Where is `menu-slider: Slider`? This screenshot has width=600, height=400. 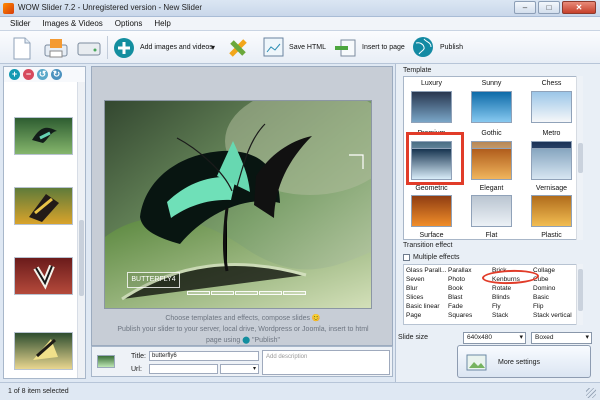
menu-slider: Slider is located at coordinates (20, 23).